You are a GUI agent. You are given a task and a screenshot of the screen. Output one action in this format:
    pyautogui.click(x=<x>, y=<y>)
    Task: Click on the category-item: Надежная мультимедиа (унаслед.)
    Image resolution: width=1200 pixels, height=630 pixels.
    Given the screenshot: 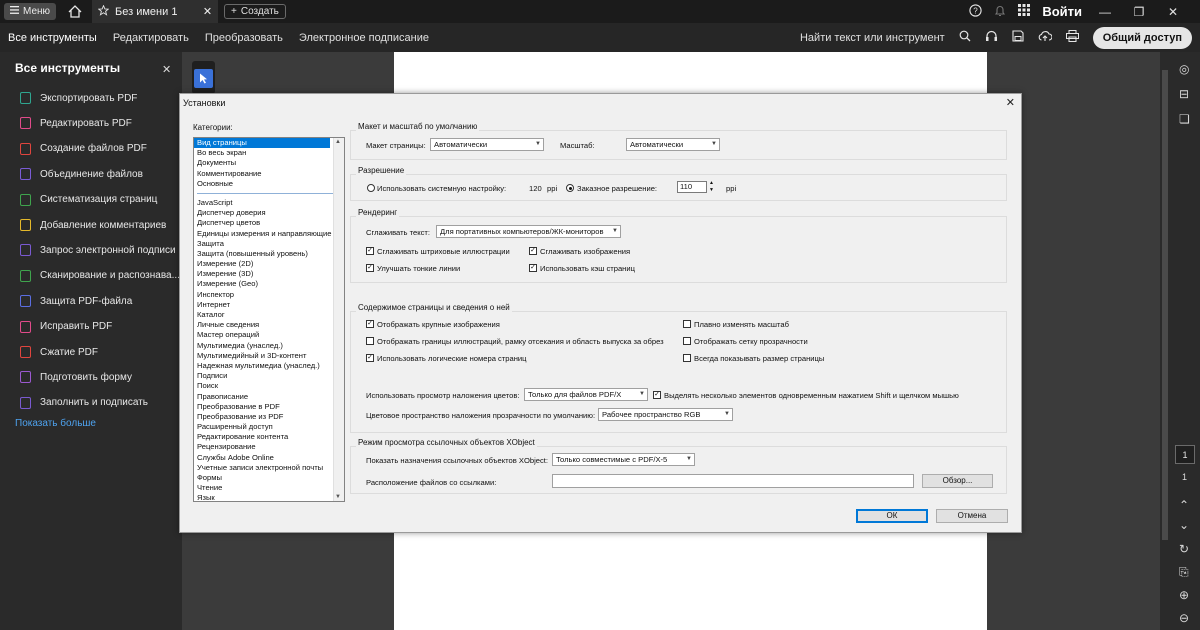 What is the action you would take?
    pyautogui.click(x=269, y=366)
    